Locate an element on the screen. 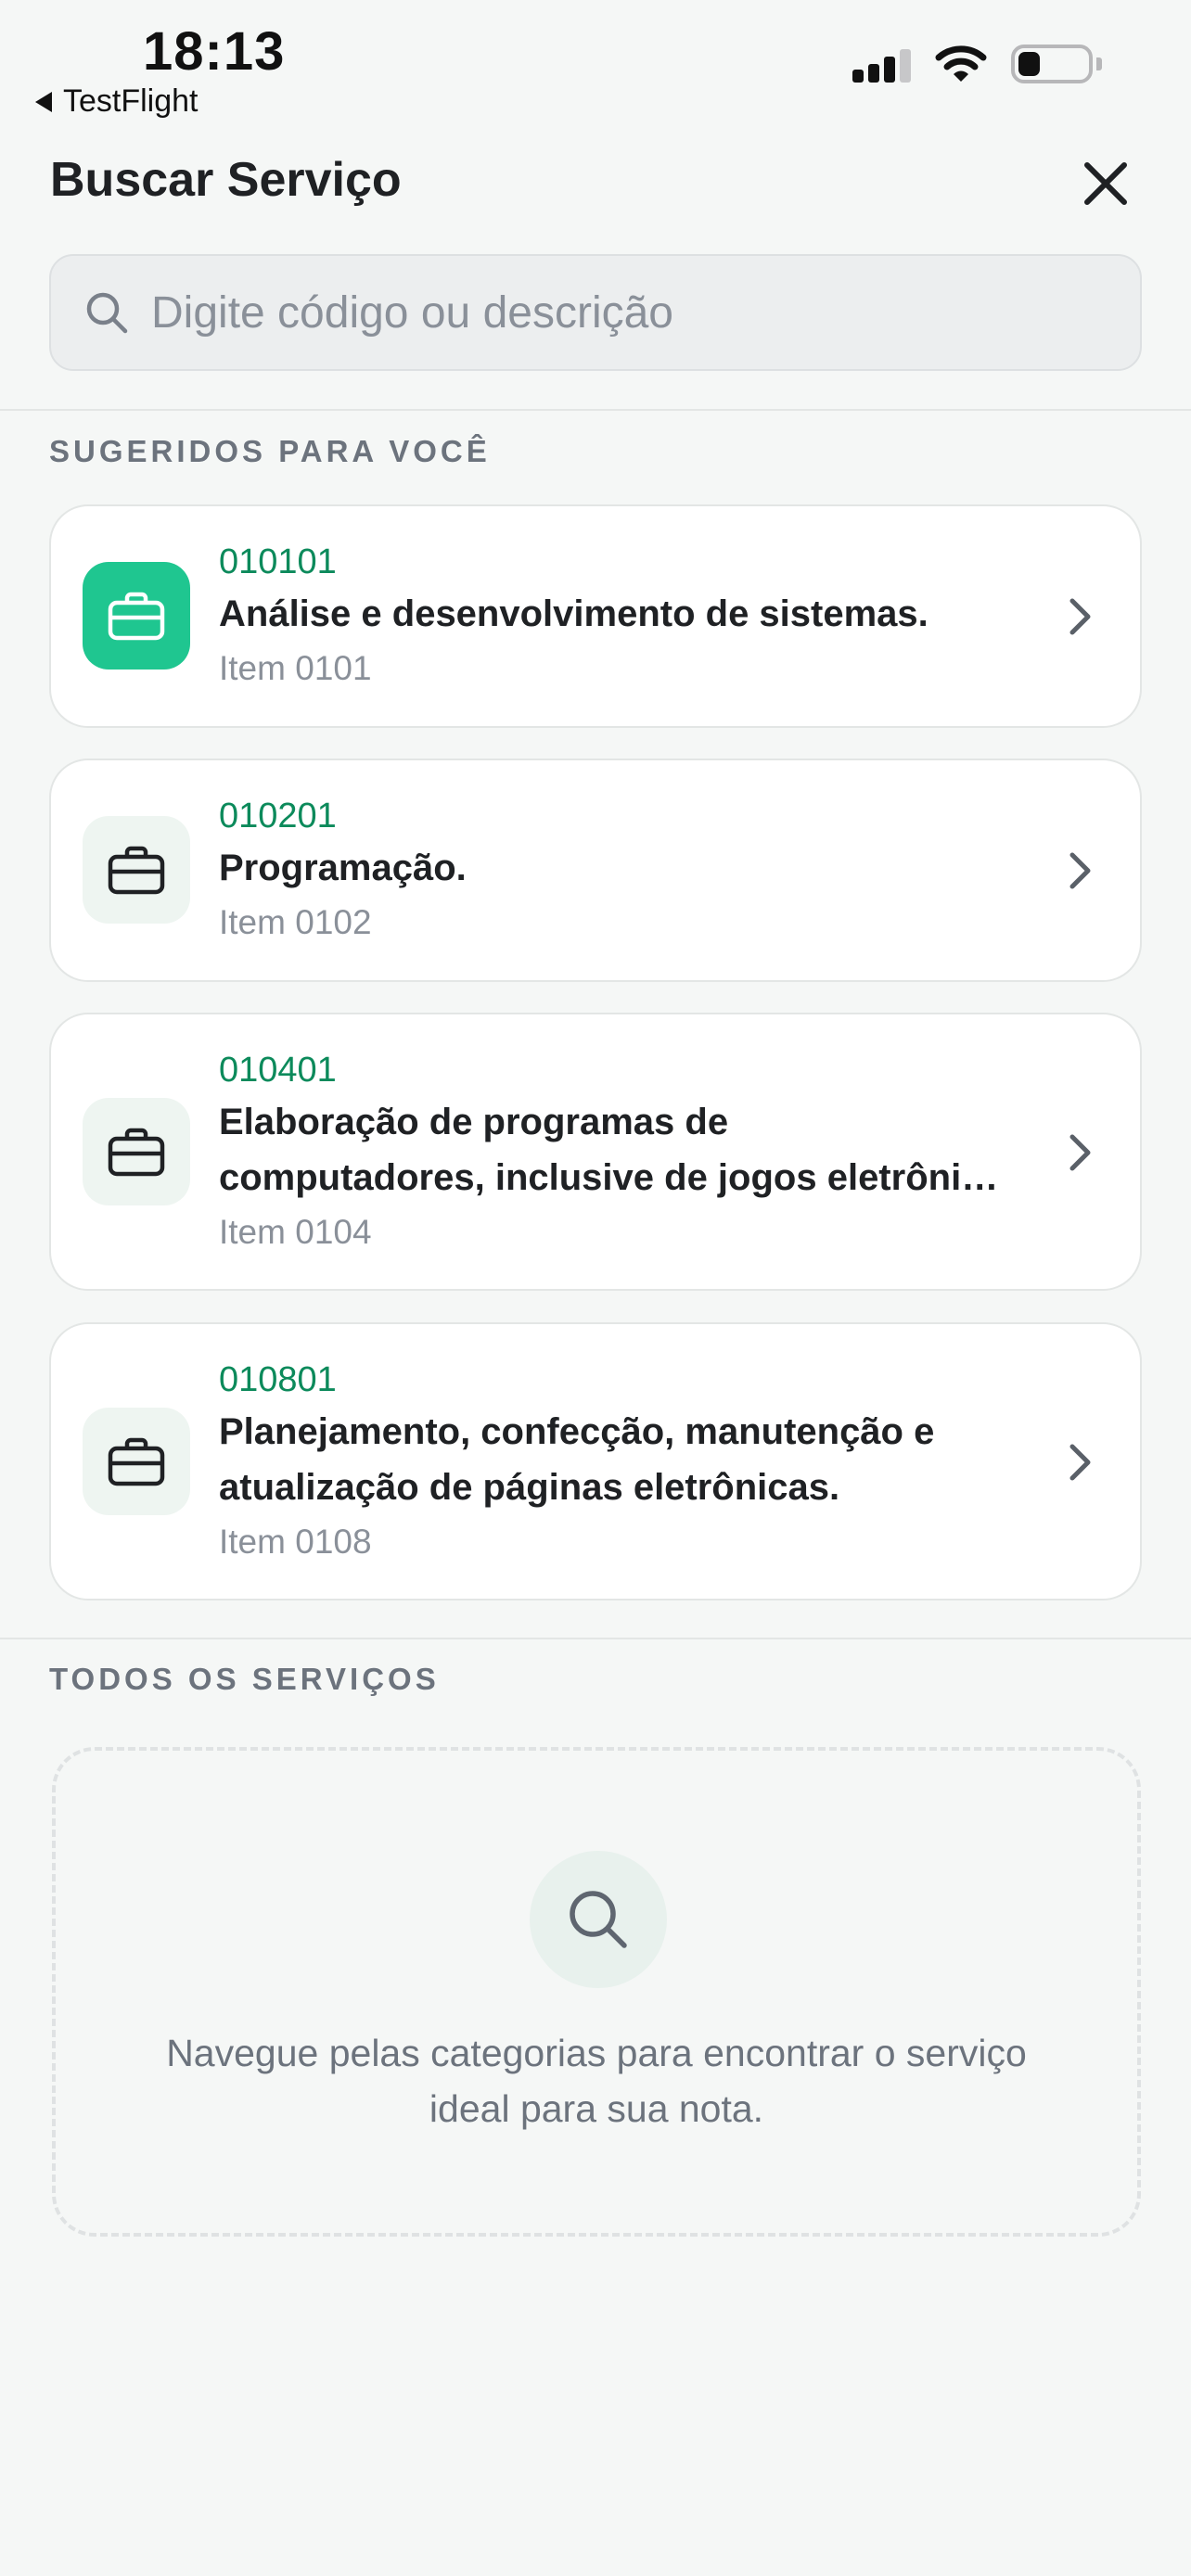 The height and width of the screenshot is (2576, 1191). status-indicators is located at coordinates (977, 64).